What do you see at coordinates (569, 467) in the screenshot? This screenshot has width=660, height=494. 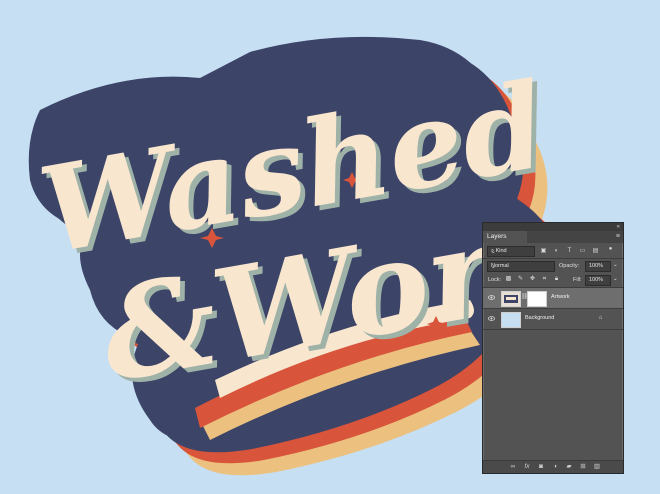 I see `folder-icon: ▰` at bounding box center [569, 467].